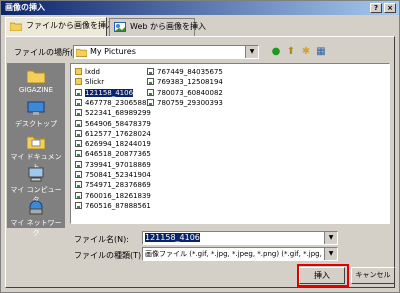 The width and height of the screenshot is (400, 293). I want to click on place-label: マイ ネットワーク, so click(36, 228).